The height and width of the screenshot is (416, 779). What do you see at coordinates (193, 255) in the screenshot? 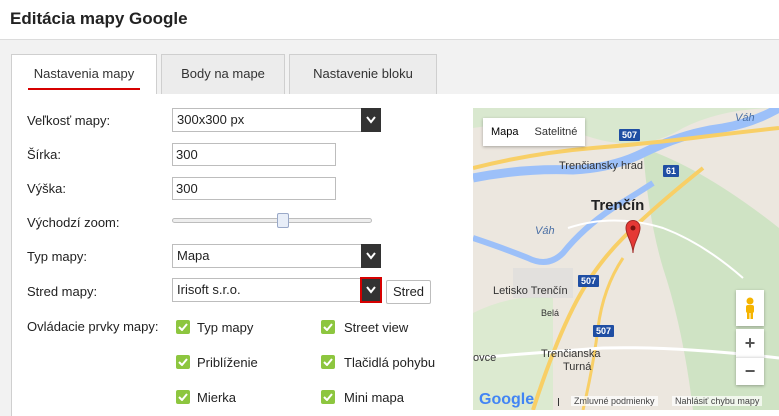
I see `map-type-select-value: Mapa` at bounding box center [193, 255].